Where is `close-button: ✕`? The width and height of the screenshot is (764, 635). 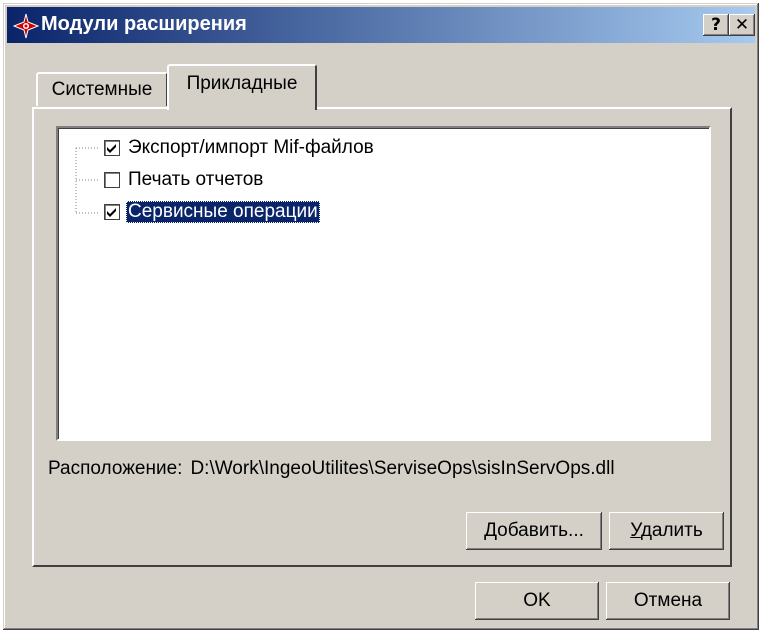
close-button: ✕ is located at coordinates (742, 25).